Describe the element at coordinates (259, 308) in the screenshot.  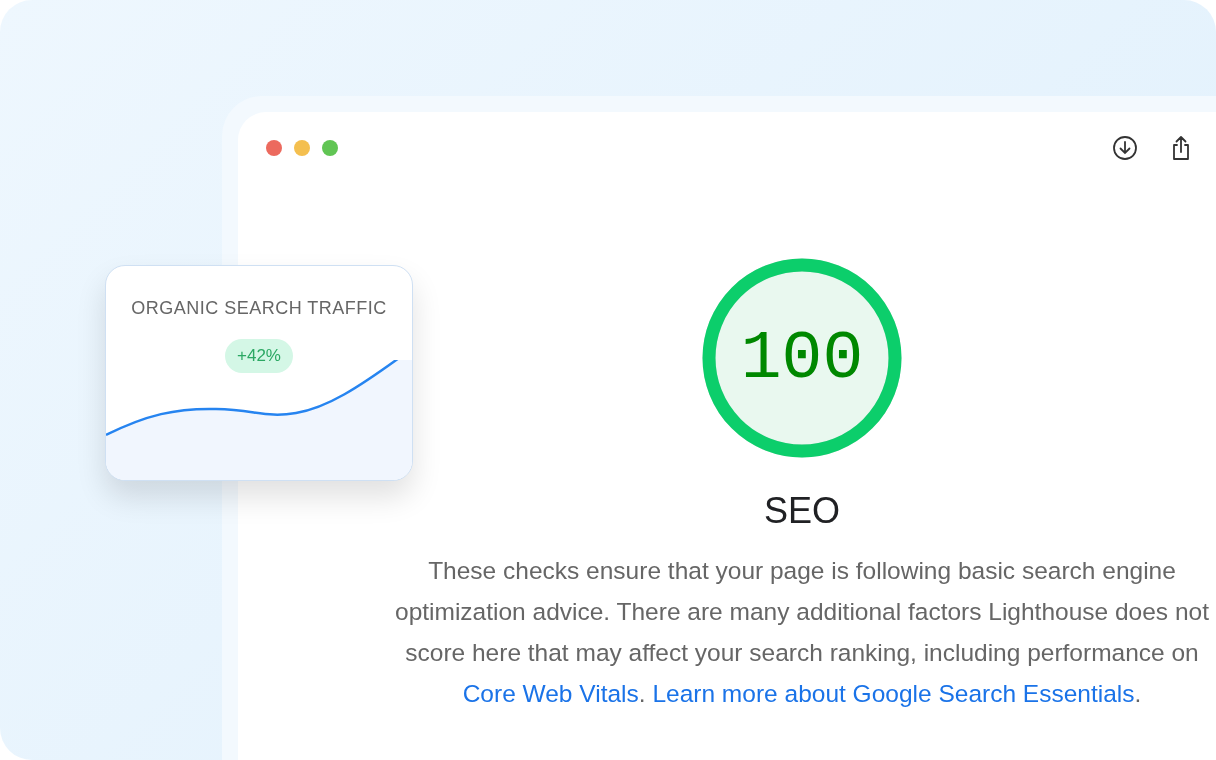
I see `card-title: ORGANIC SEARCH TRAFFIC` at that location.